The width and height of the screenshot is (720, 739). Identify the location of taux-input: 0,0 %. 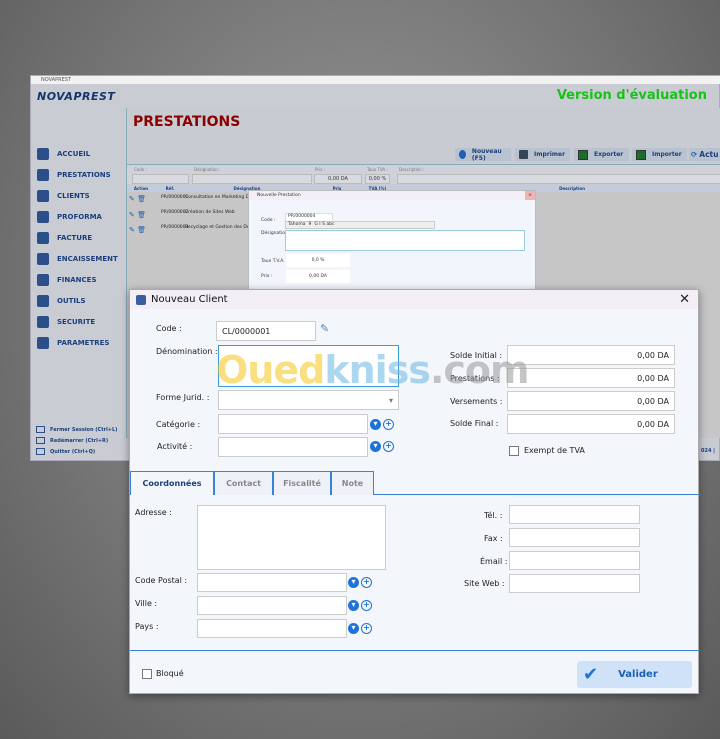
(318, 260).